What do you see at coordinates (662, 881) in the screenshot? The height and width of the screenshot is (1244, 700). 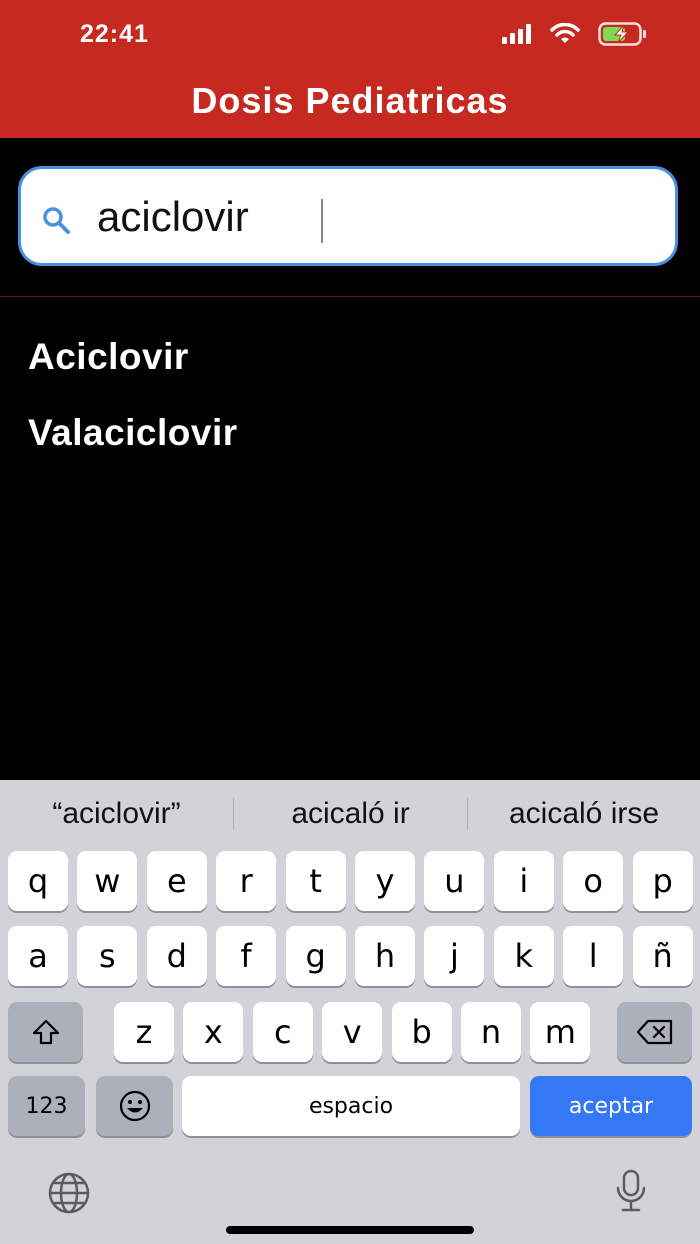 I see `key: p` at bounding box center [662, 881].